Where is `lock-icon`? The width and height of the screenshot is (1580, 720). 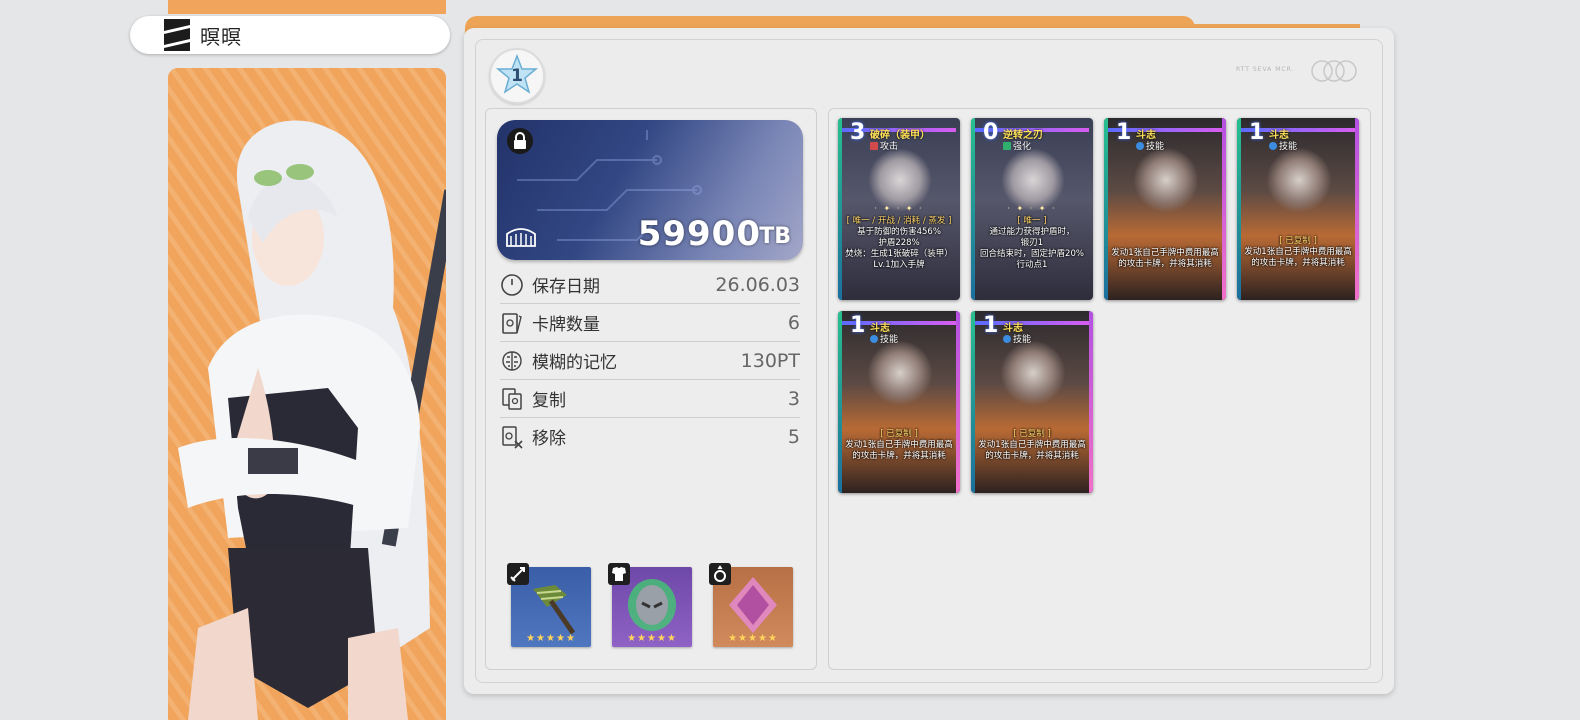 lock-icon is located at coordinates (520, 141).